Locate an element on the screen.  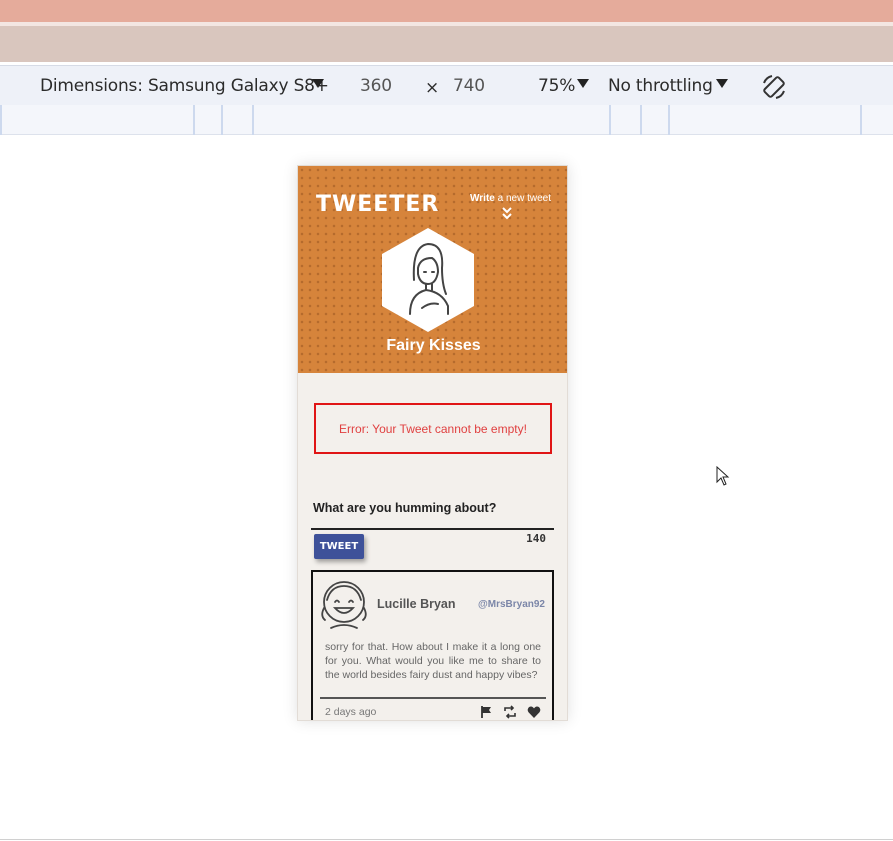
zoom-dropdown: 75% is located at coordinates (556, 86).